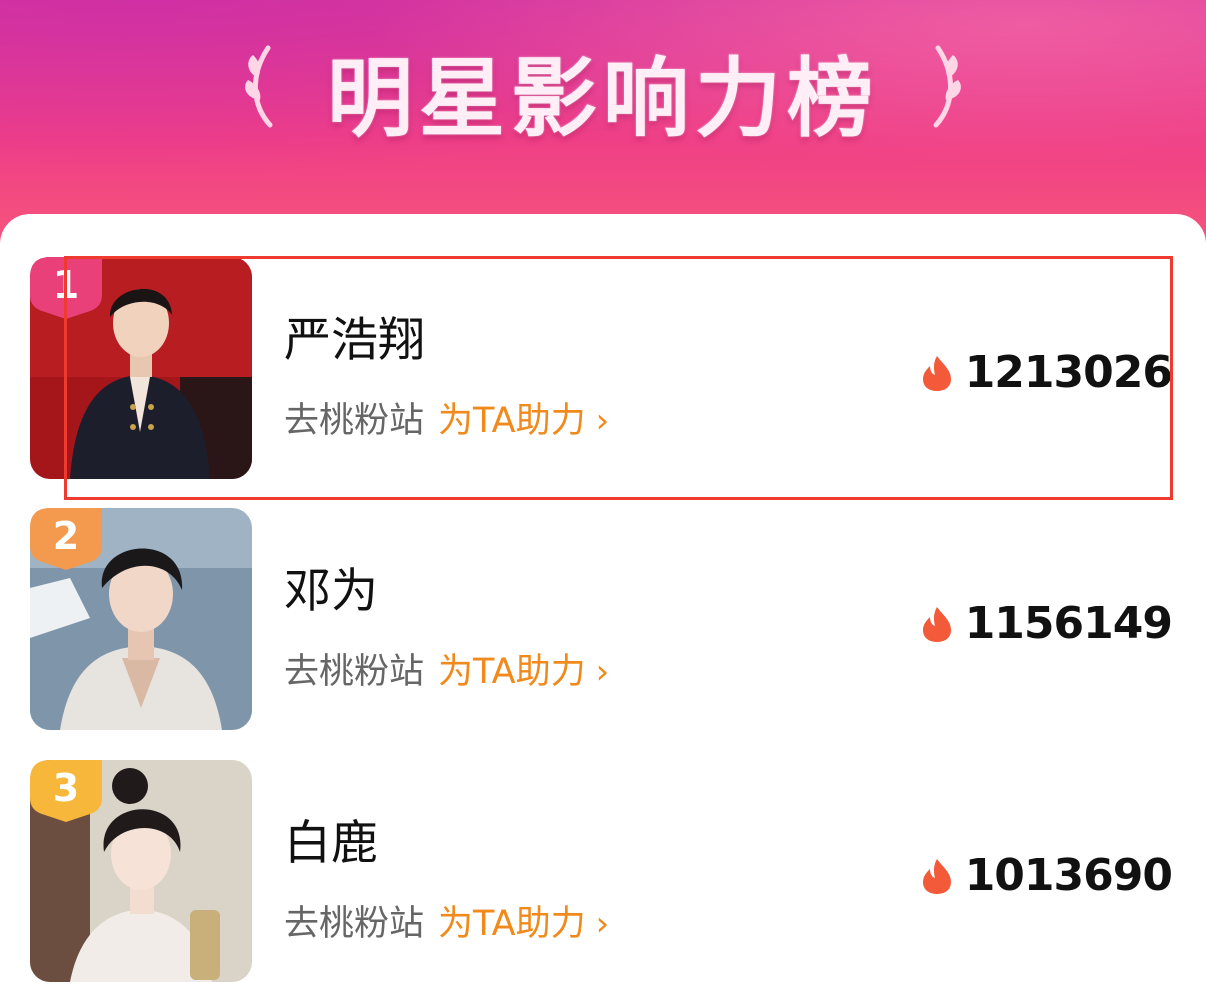 Image resolution: width=1206 pixels, height=999 pixels. I want to click on laurel-right-icon, so click(947, 86).